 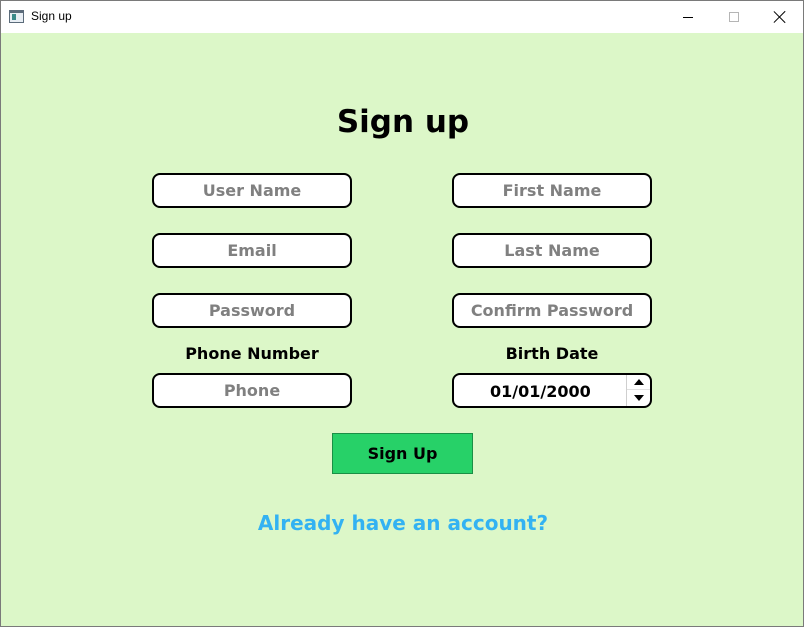 I want to click on chevron-up-icon, so click(x=638, y=382).